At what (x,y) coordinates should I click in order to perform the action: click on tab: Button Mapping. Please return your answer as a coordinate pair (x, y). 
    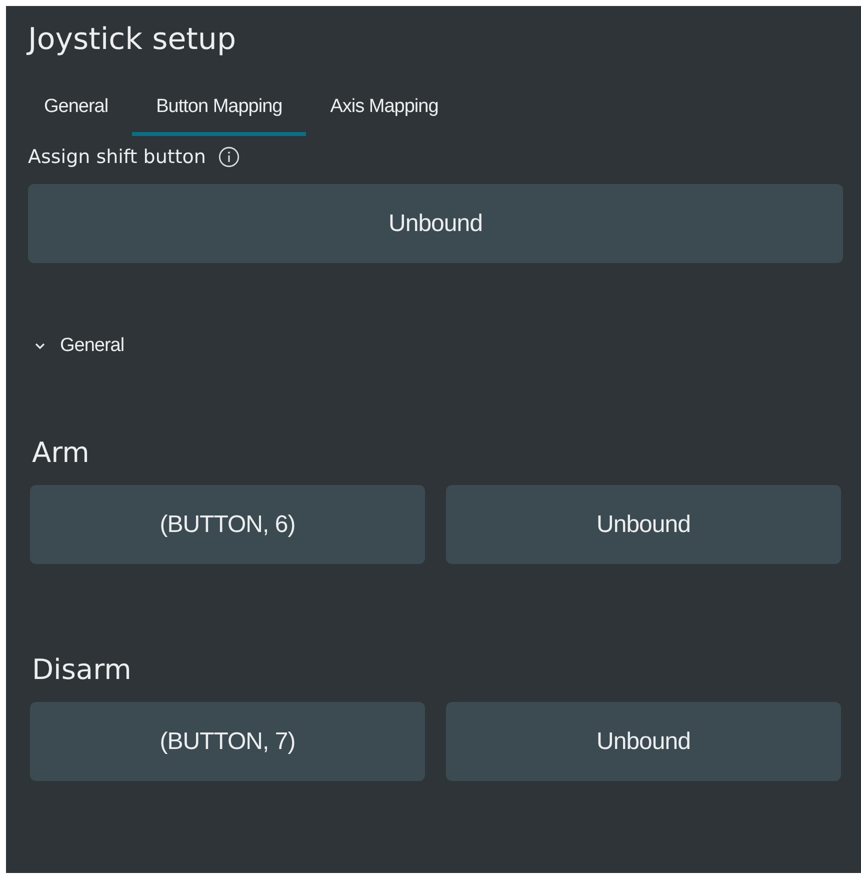
    Looking at the image, I should click on (219, 112).